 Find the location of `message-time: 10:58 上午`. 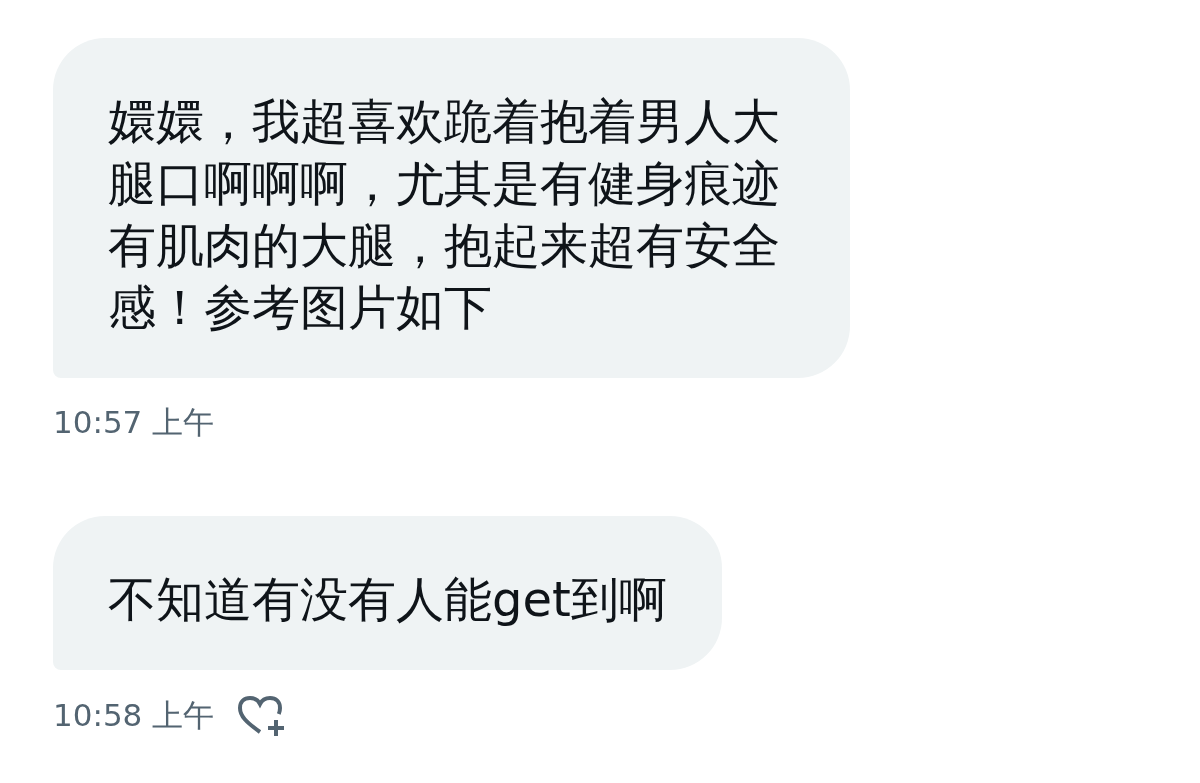

message-time: 10:58 上午 is located at coordinates (134, 715).